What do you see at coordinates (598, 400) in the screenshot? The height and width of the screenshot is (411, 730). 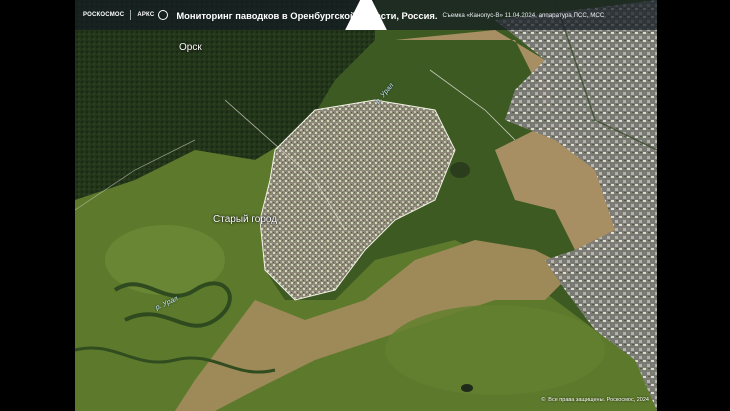 I see `copyright-text: Все права защищены. Роскосмос, 2024` at bounding box center [598, 400].